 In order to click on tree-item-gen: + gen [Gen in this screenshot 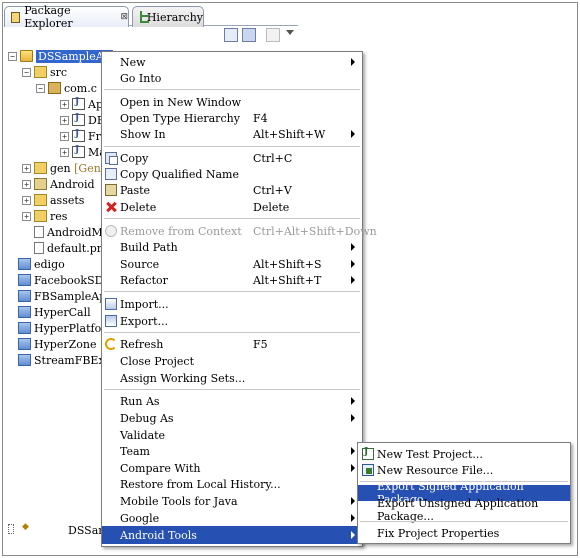, I will do `click(61, 168)`.